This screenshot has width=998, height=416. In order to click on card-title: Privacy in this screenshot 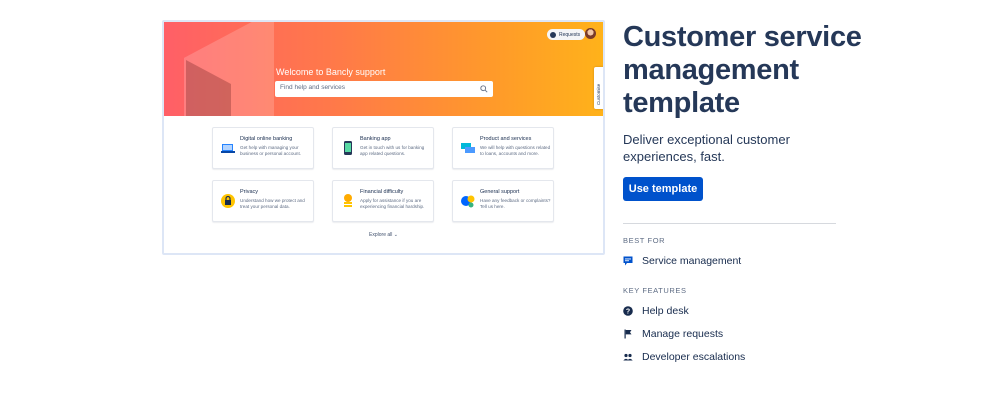, I will do `click(249, 192)`.